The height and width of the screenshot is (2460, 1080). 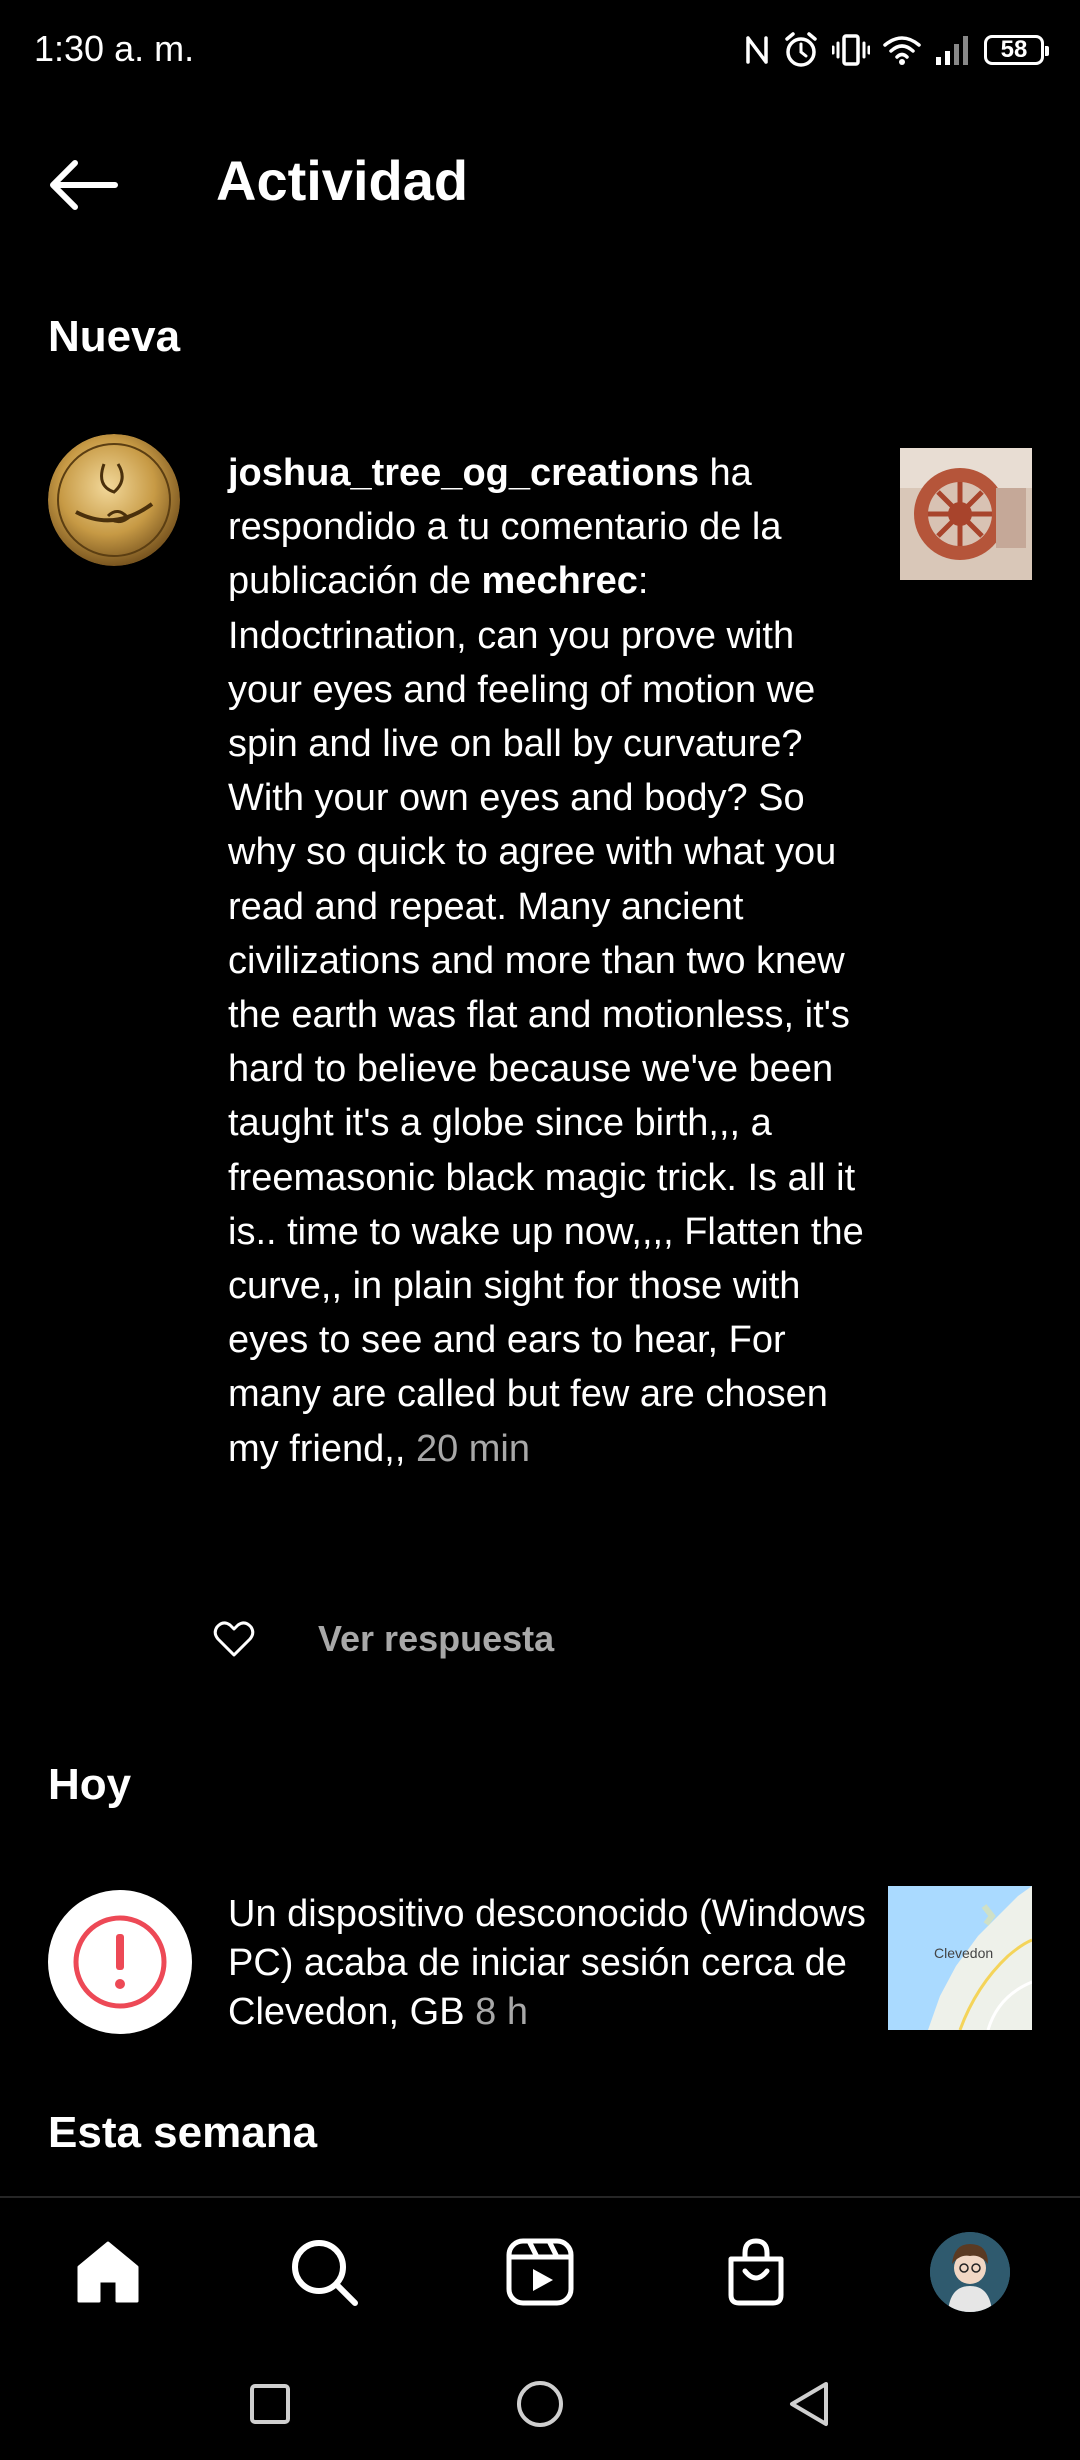 I want to click on circle-icon, so click(x=540, y=2404).